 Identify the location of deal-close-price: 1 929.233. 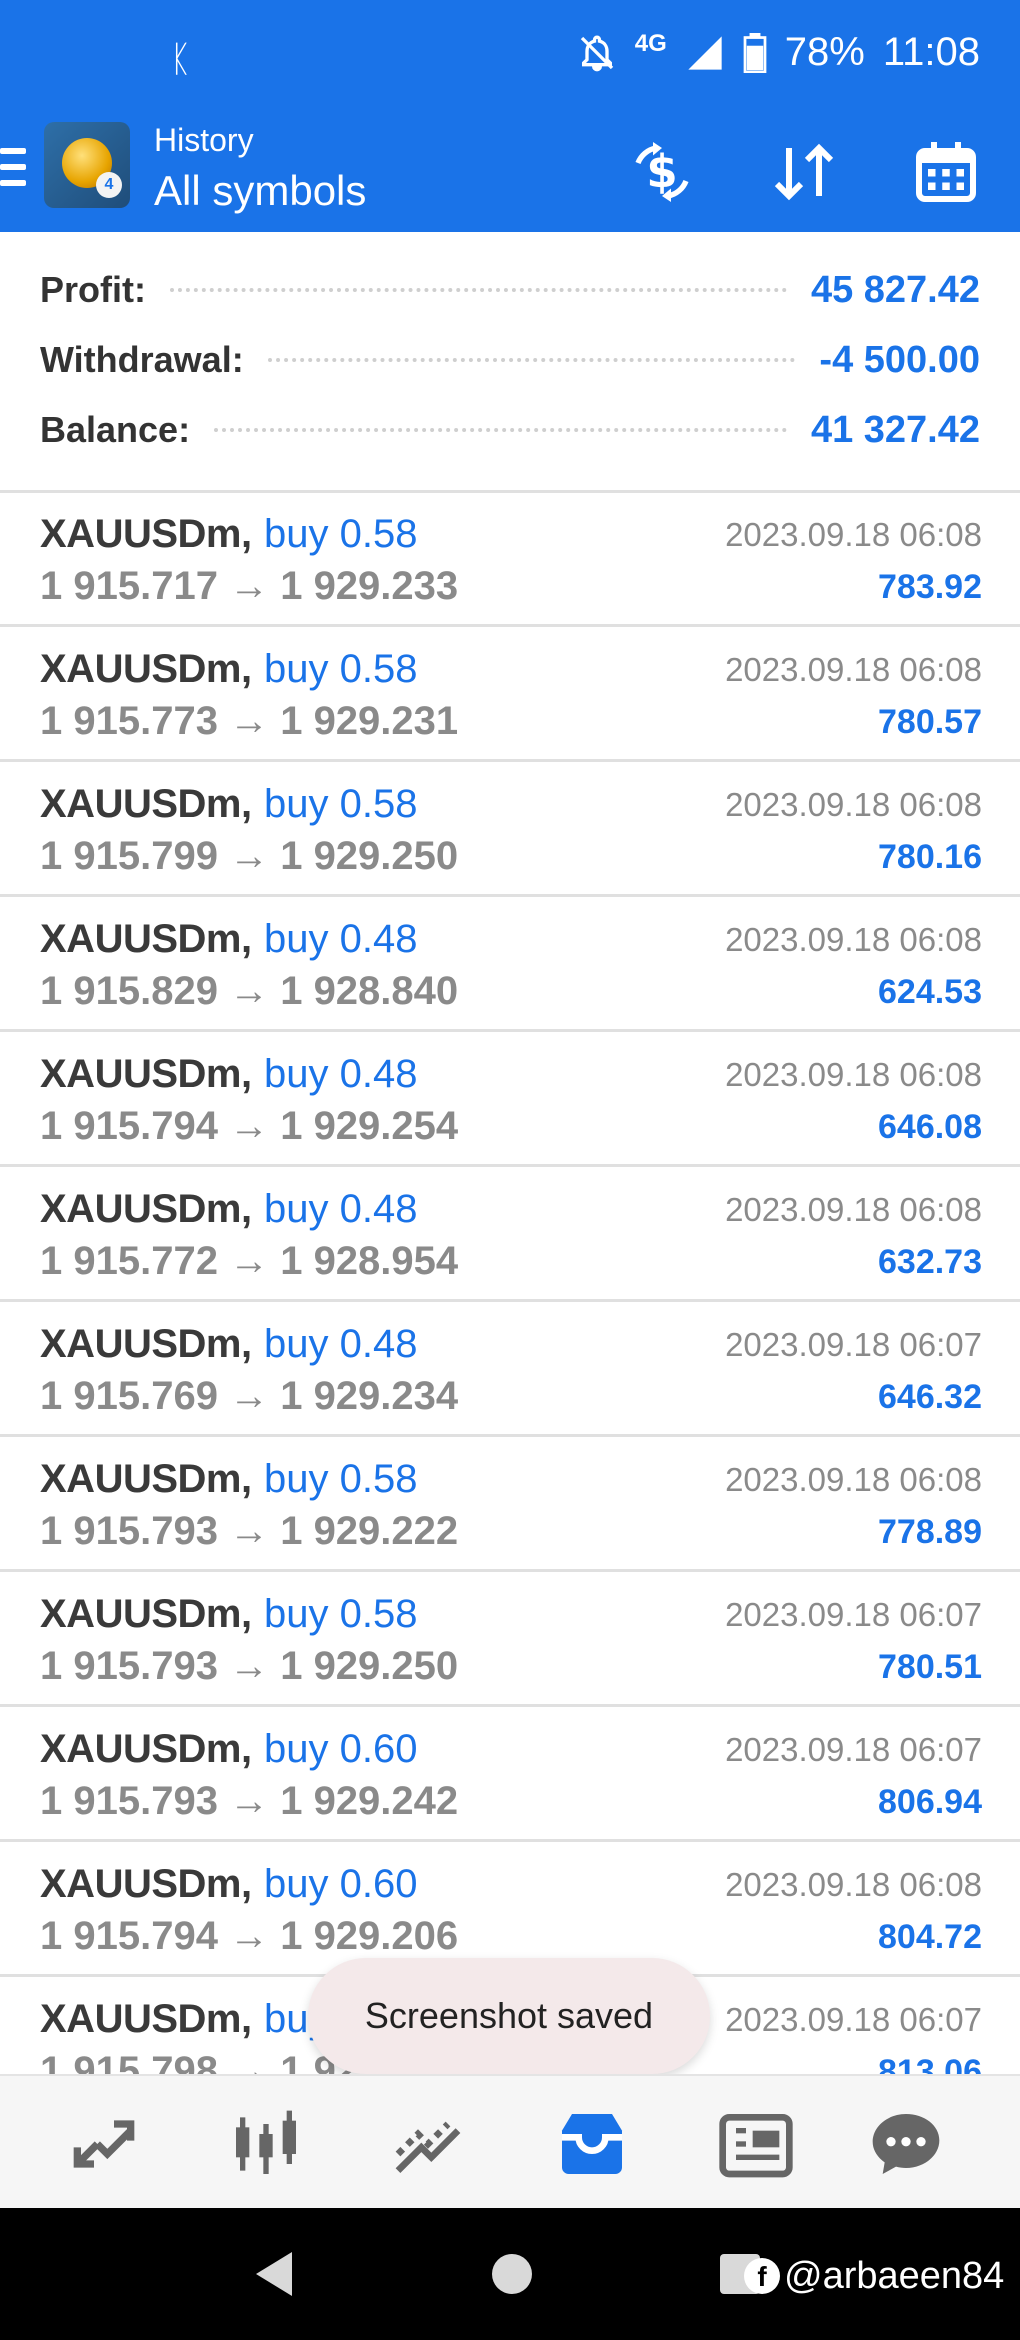
(369, 586).